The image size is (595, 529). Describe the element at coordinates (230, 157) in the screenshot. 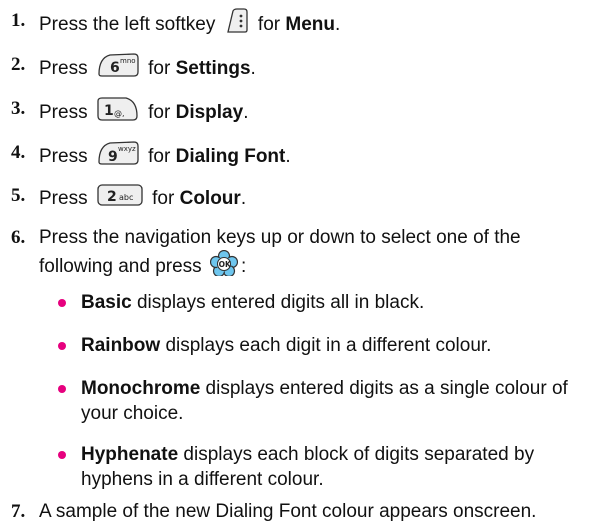

I see `dialing-font-label: Dialing Font` at that location.